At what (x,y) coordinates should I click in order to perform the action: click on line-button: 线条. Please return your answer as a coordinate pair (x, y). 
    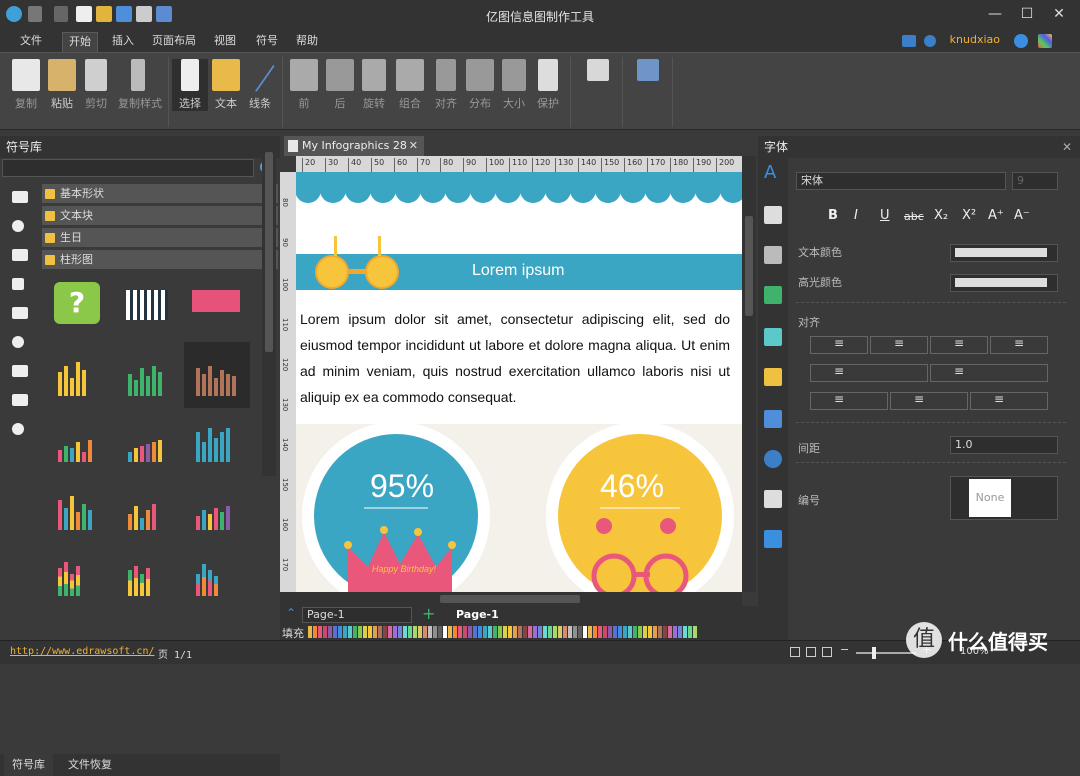
    Looking at the image, I should click on (260, 84).